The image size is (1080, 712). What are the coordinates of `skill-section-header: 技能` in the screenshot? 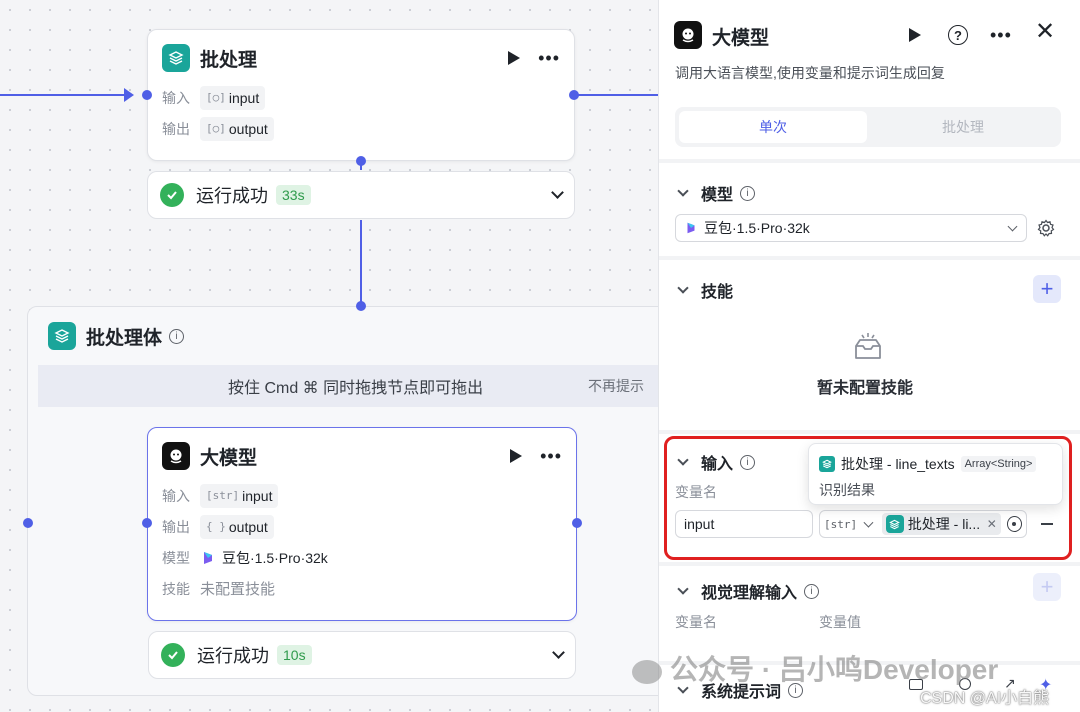 It's located at (705, 290).